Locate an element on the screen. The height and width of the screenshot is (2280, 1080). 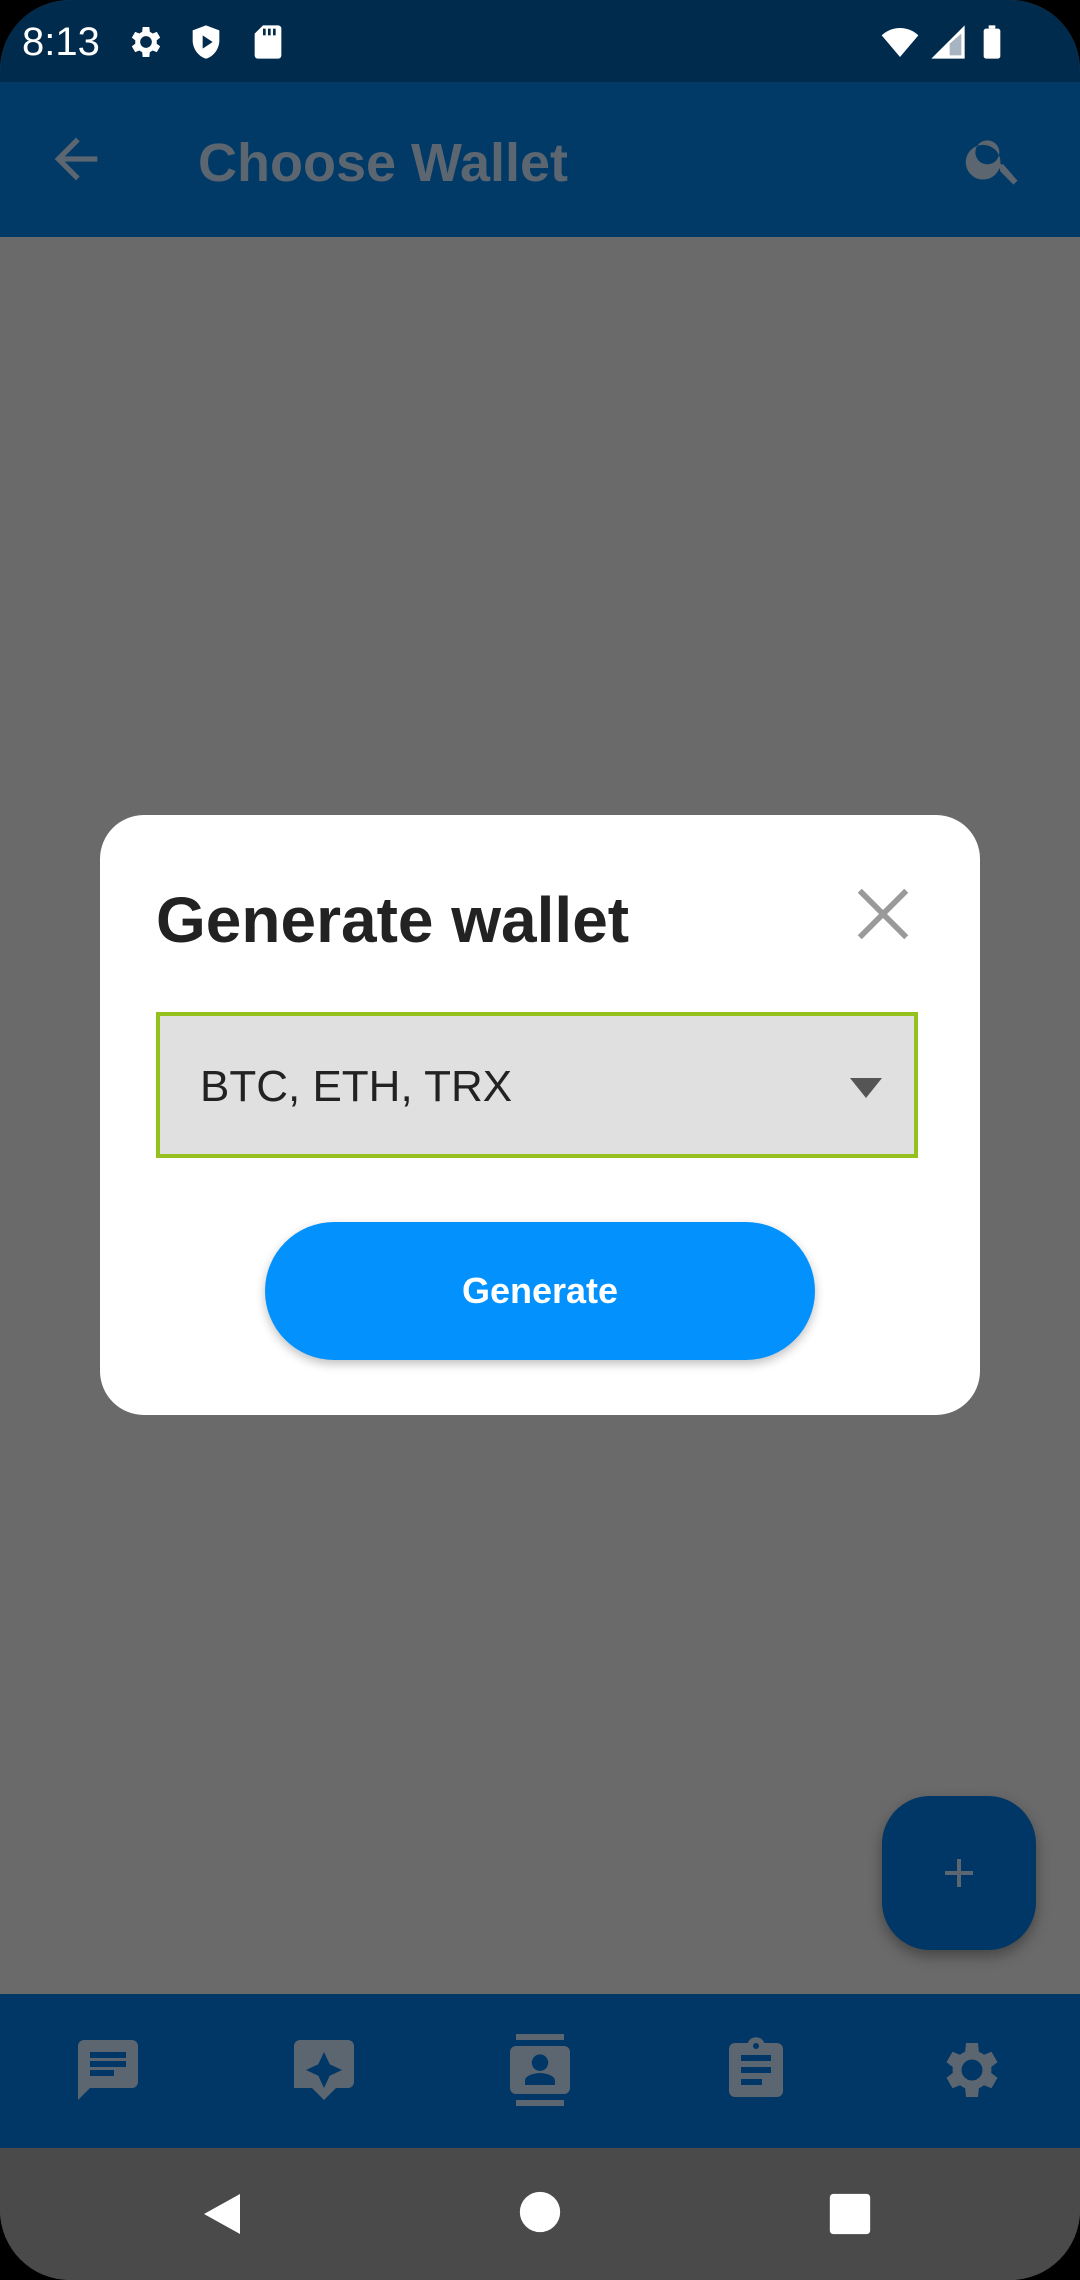
dropdown-arrow-icon is located at coordinates (866, 1088).